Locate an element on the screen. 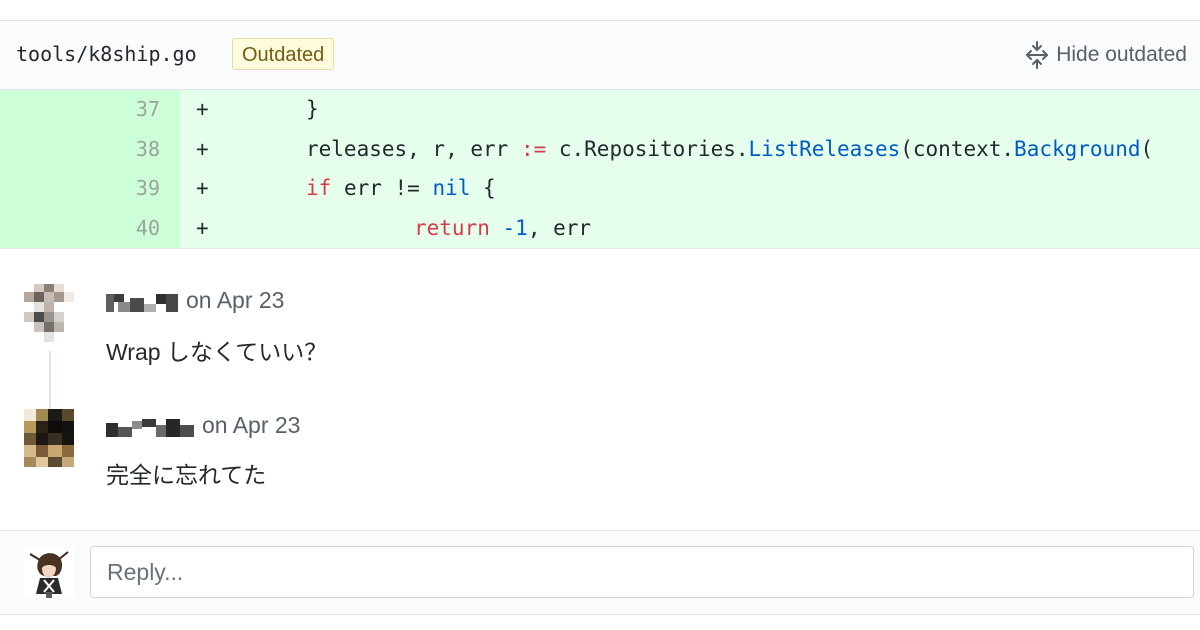 This screenshot has height=630, width=1200. file-path: tools/k8ship.go is located at coordinates (106, 54).